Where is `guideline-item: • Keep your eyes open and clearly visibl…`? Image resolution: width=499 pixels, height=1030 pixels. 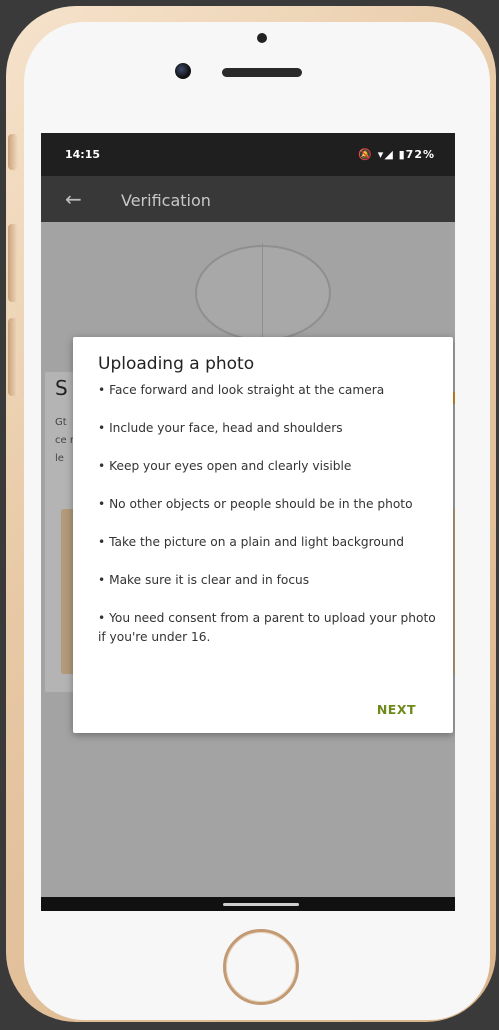
guideline-item: • Keep your eyes open and clearly visibl… is located at coordinates (225, 466).